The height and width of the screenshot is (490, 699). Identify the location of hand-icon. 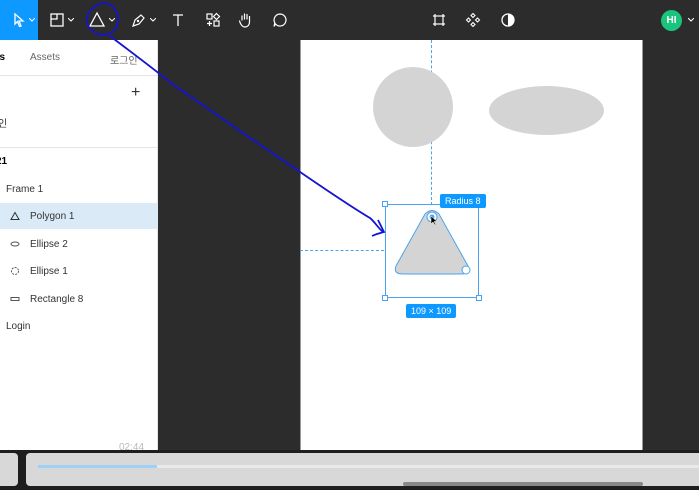
(244, 20).